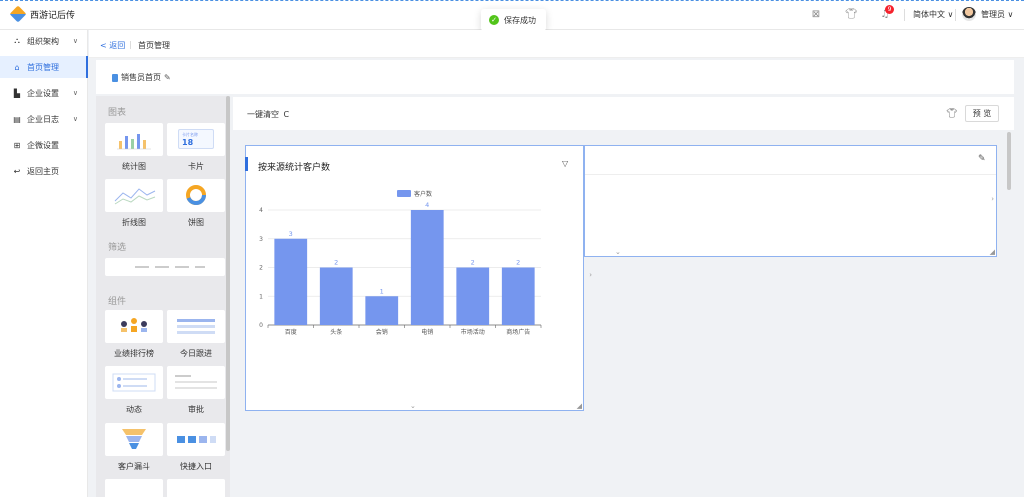 The width and height of the screenshot is (1024, 497). What do you see at coordinates (423, 194) in the screenshot?
I see `legend-label: 客户数` at bounding box center [423, 194].